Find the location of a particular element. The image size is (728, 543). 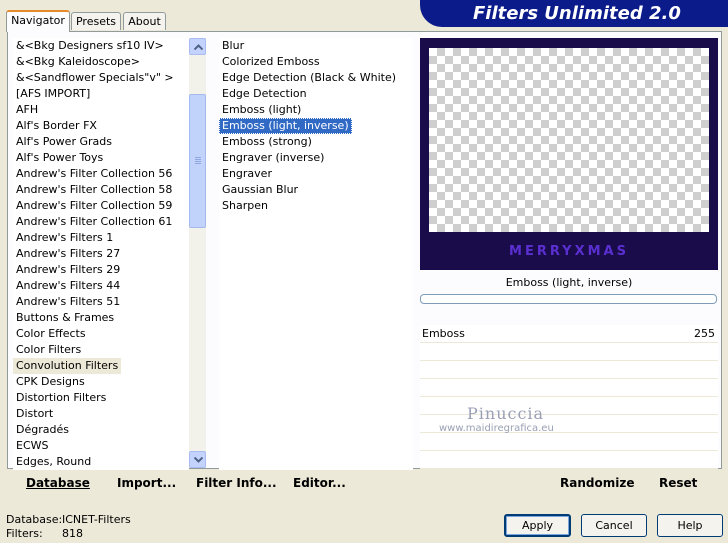

filter-item: Engraver (inverse) is located at coordinates (273, 158).